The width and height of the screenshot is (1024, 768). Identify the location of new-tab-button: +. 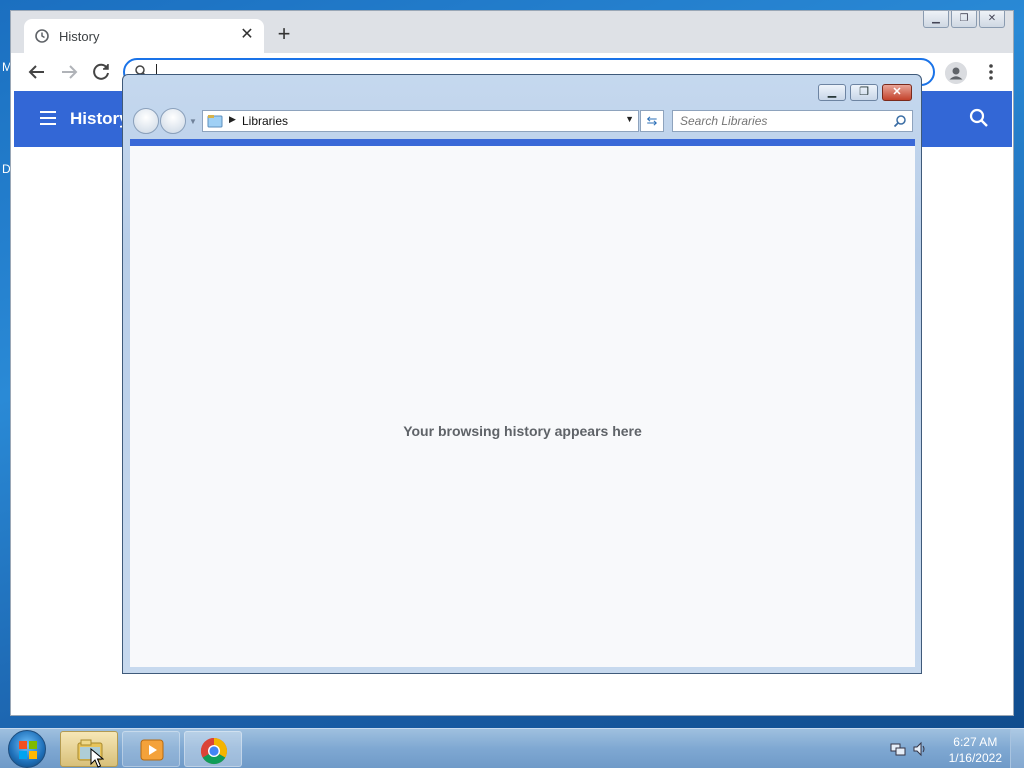
(284, 34).